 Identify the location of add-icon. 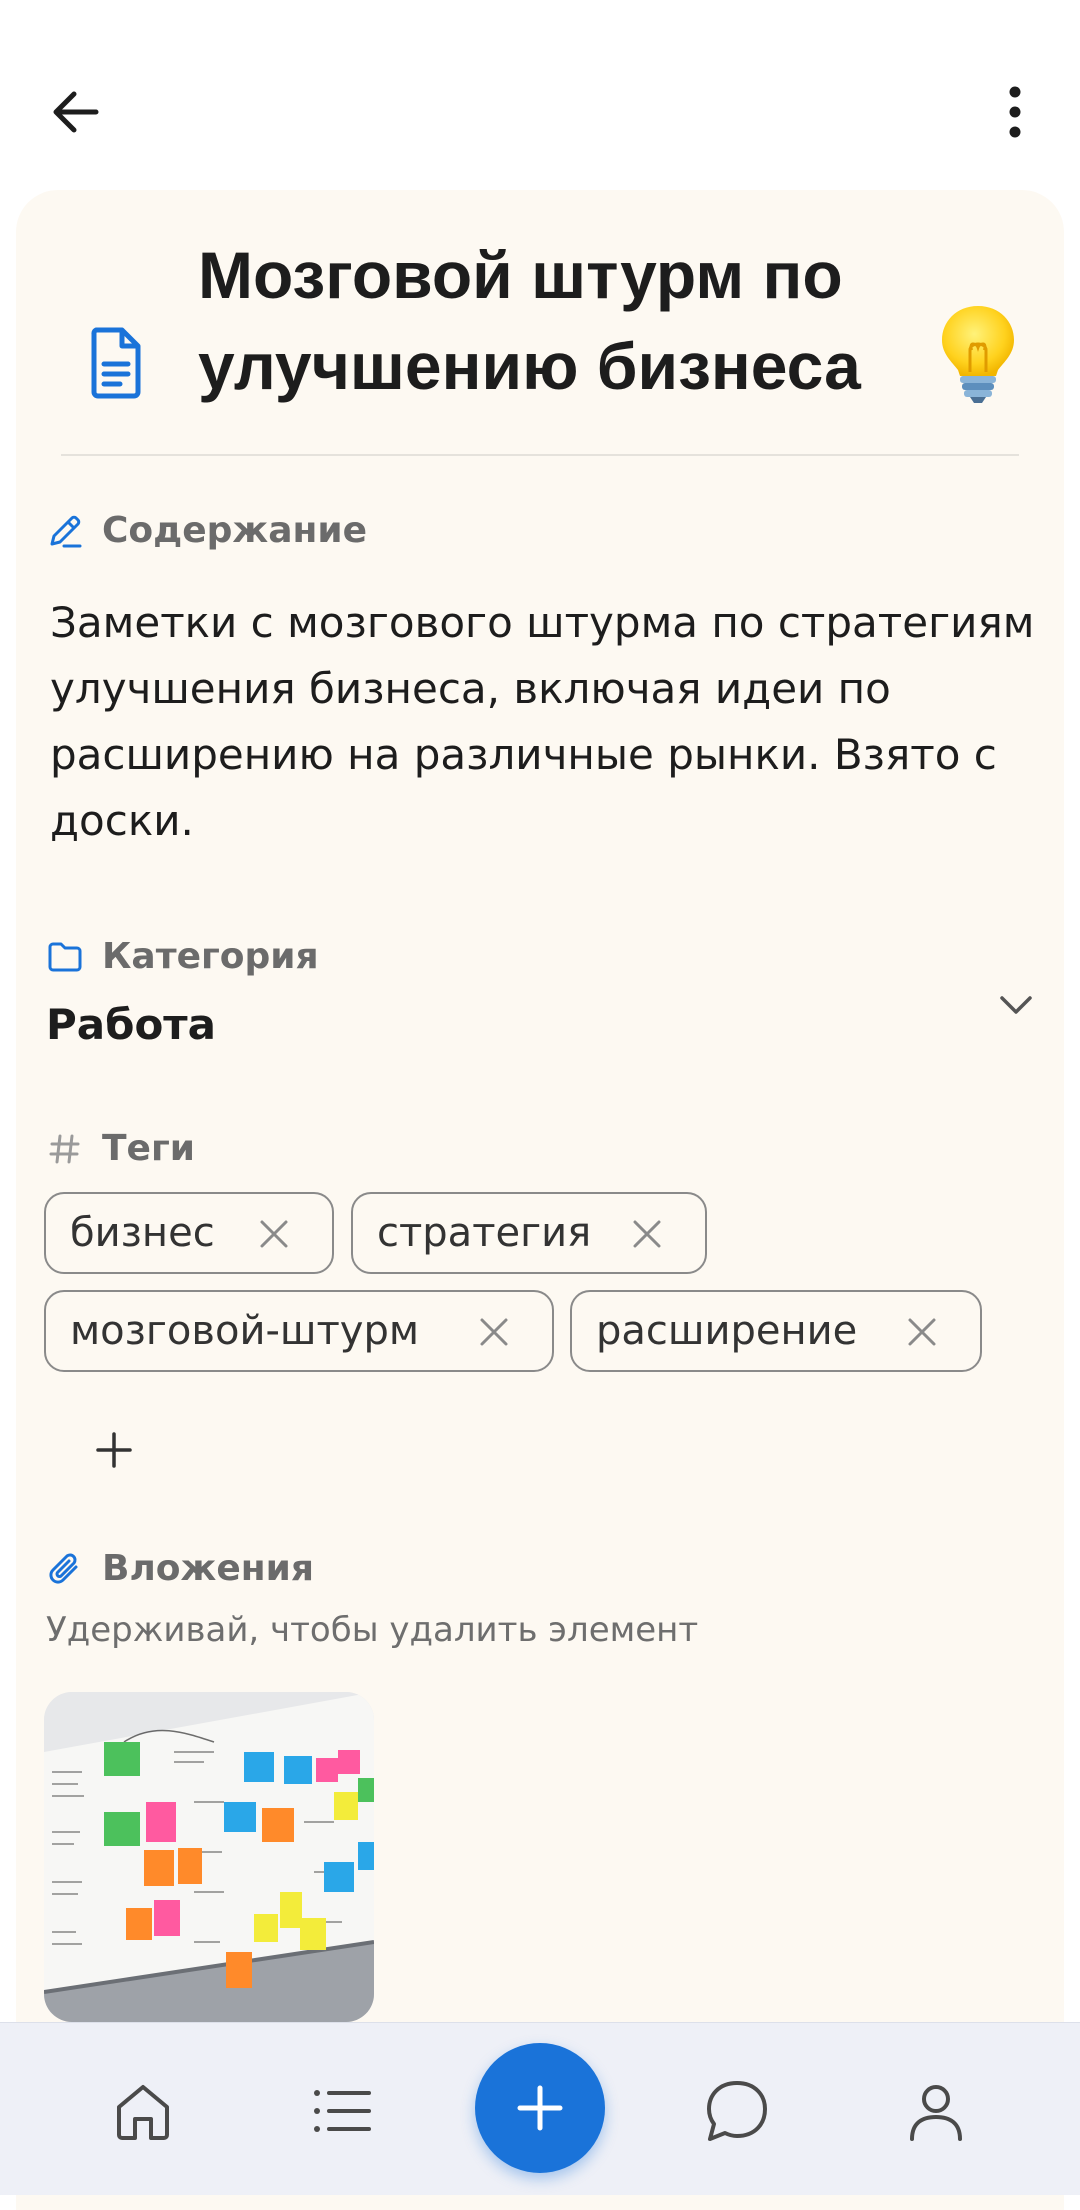
(540, 2108).